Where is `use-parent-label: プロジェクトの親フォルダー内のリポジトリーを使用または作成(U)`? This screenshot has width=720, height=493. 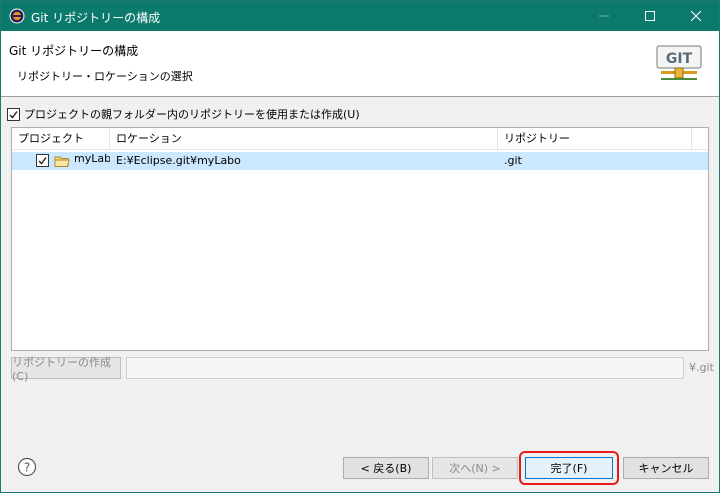
use-parent-label: プロジェクトの親フォルダー内のリポジトリーを使用または作成(U) is located at coordinates (192, 114).